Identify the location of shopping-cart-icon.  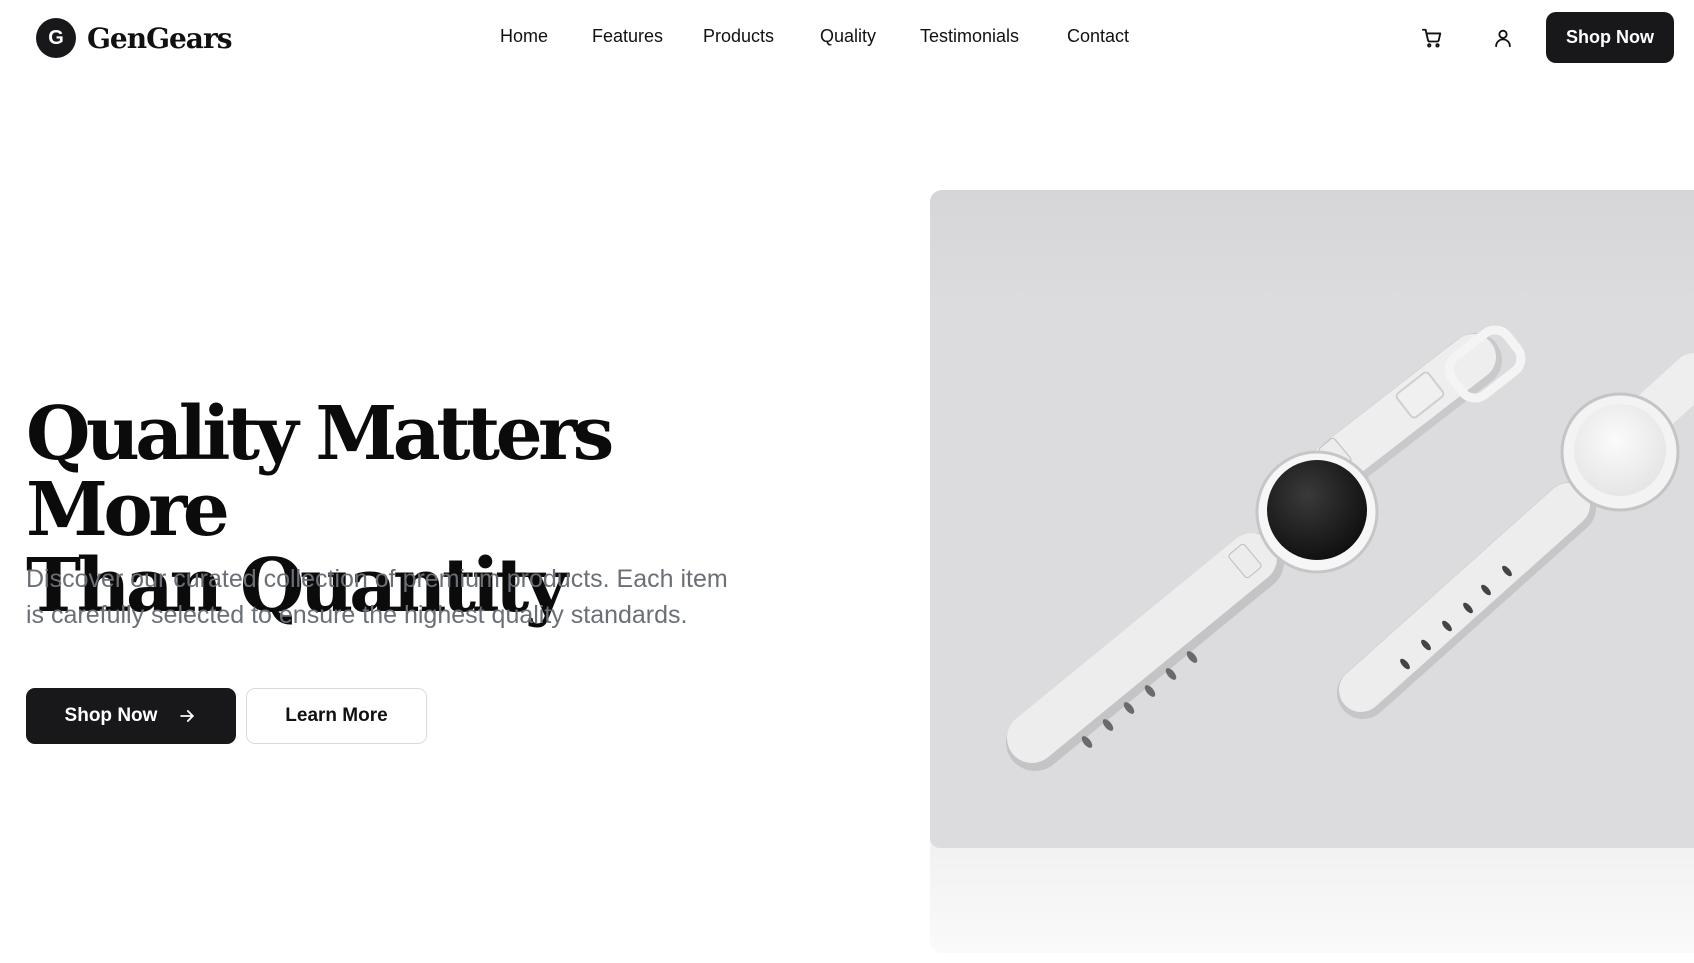
(1431, 38).